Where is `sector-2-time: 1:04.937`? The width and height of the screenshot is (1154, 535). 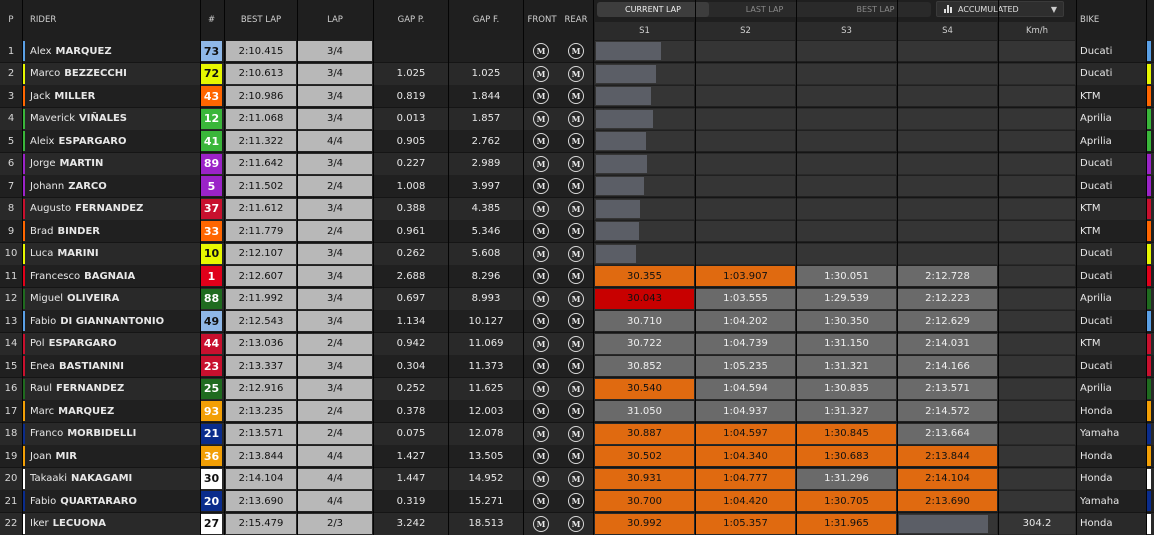
sector-2-time: 1:04.937 is located at coordinates (745, 411).